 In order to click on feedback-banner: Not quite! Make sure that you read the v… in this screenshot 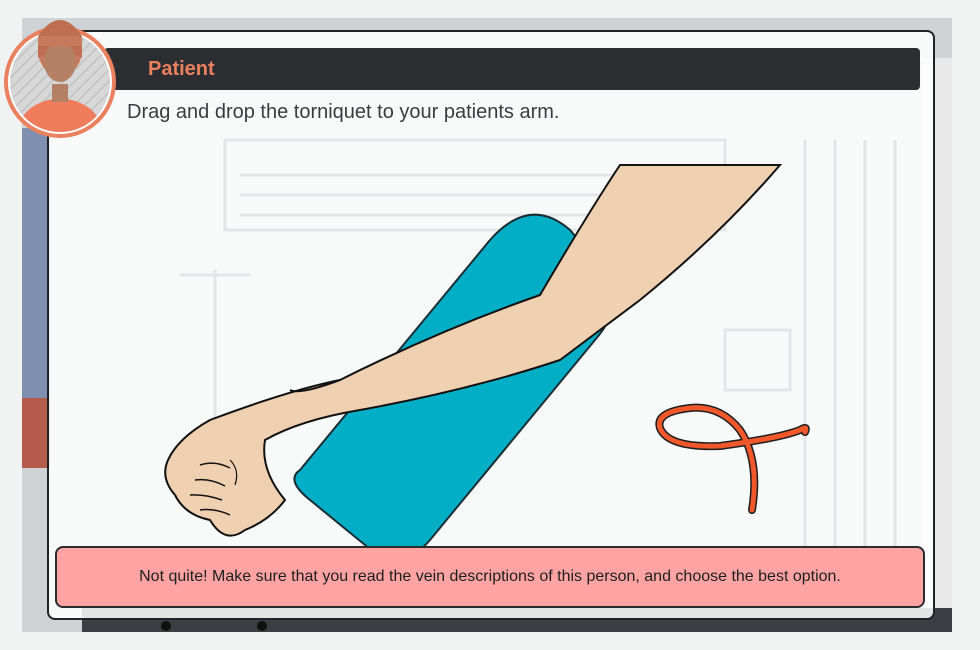, I will do `click(490, 577)`.